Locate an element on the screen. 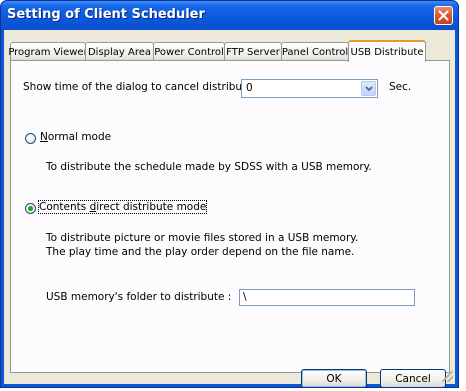  tab-display-area: Display Area is located at coordinates (119, 51).